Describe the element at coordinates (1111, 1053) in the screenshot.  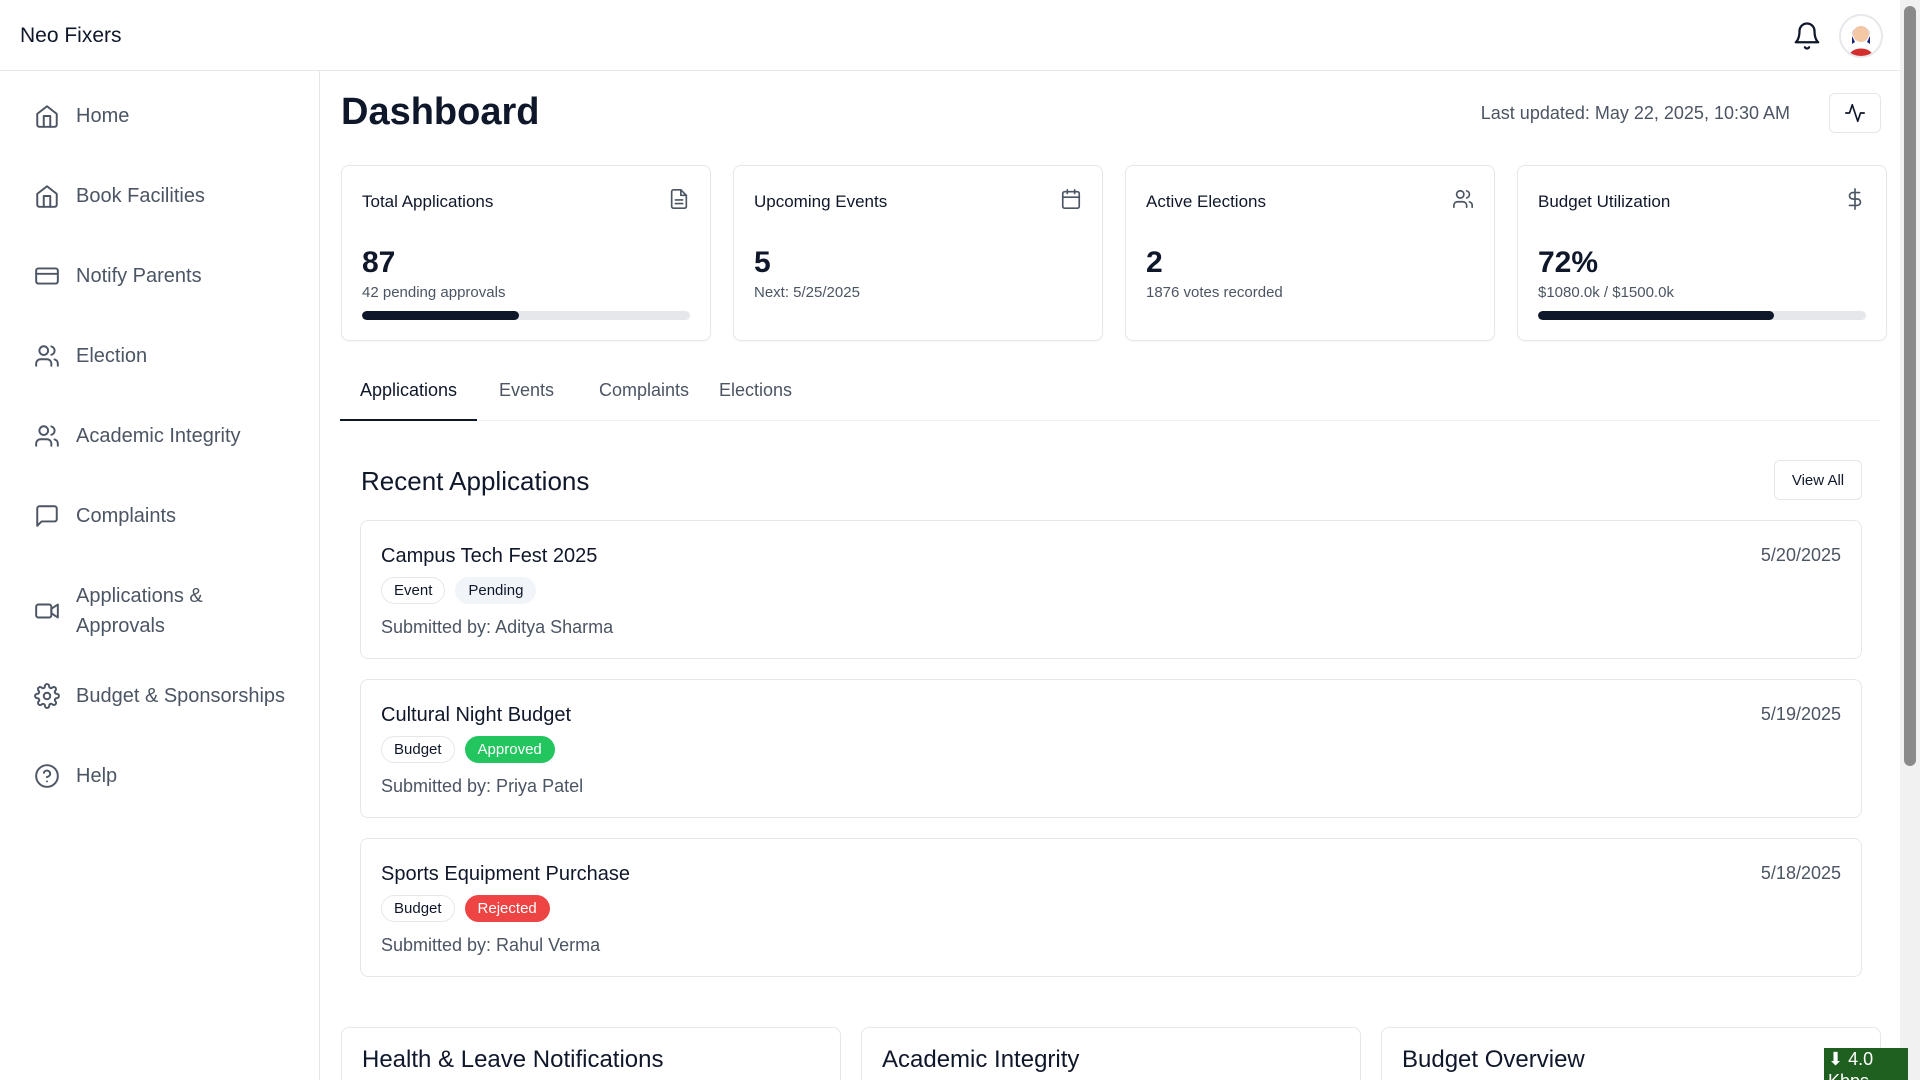
I see `academic-integrity-card: Academic Integrity` at that location.